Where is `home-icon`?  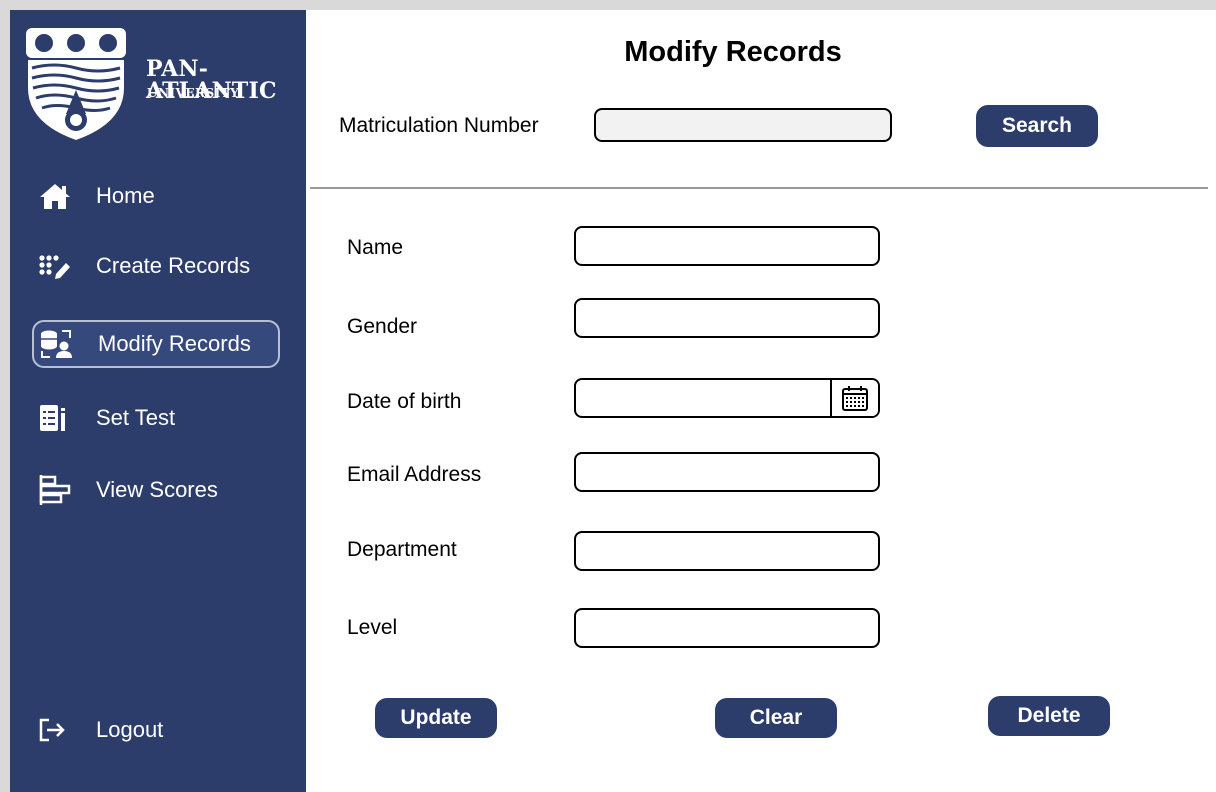 home-icon is located at coordinates (53, 196).